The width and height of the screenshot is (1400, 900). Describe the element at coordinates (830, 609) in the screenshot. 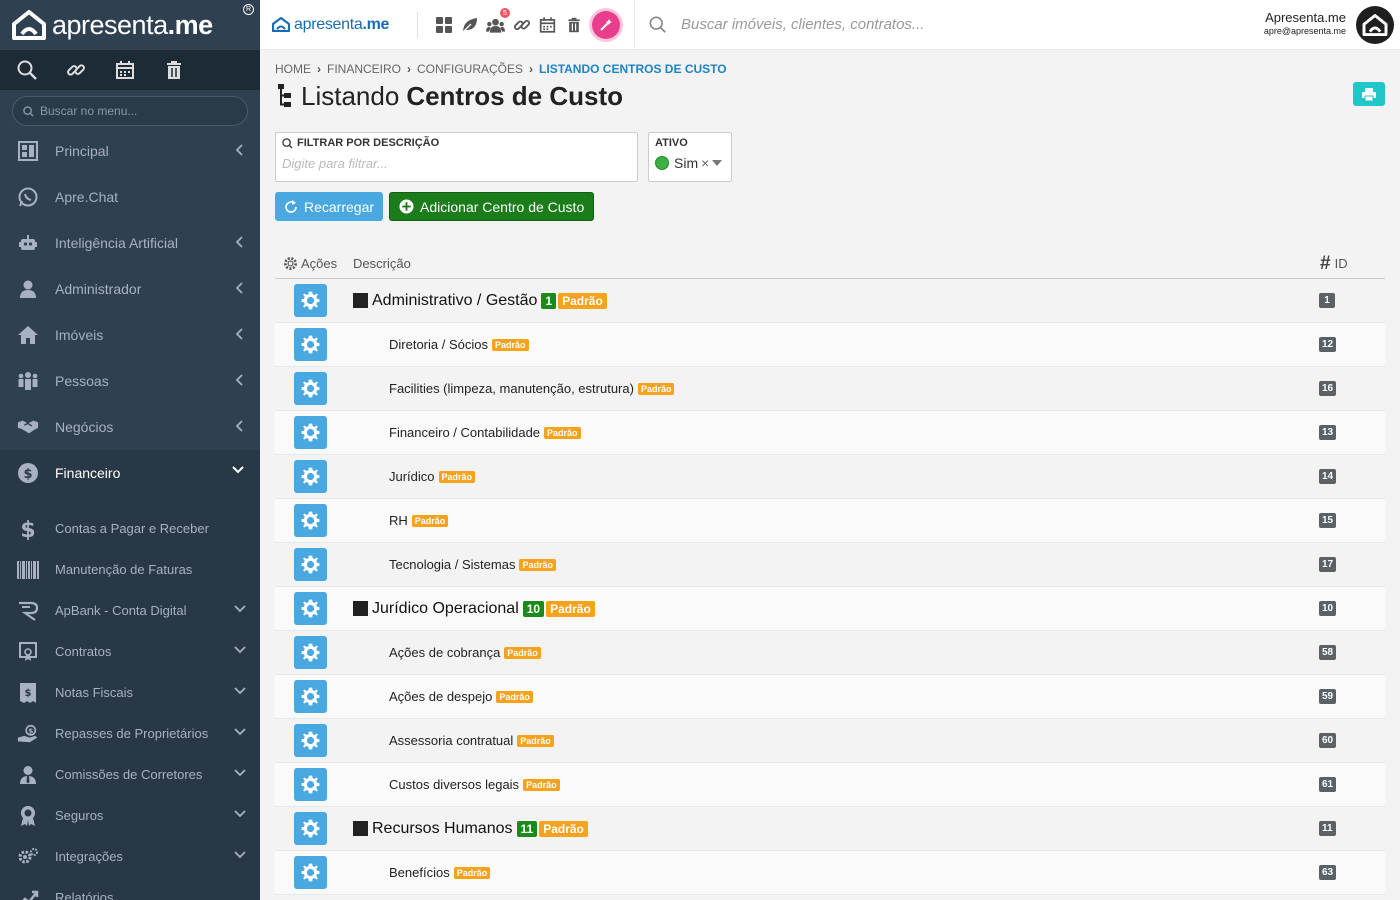

I see `table-row: Jurídico Operacional 10 Padrão 10` at that location.